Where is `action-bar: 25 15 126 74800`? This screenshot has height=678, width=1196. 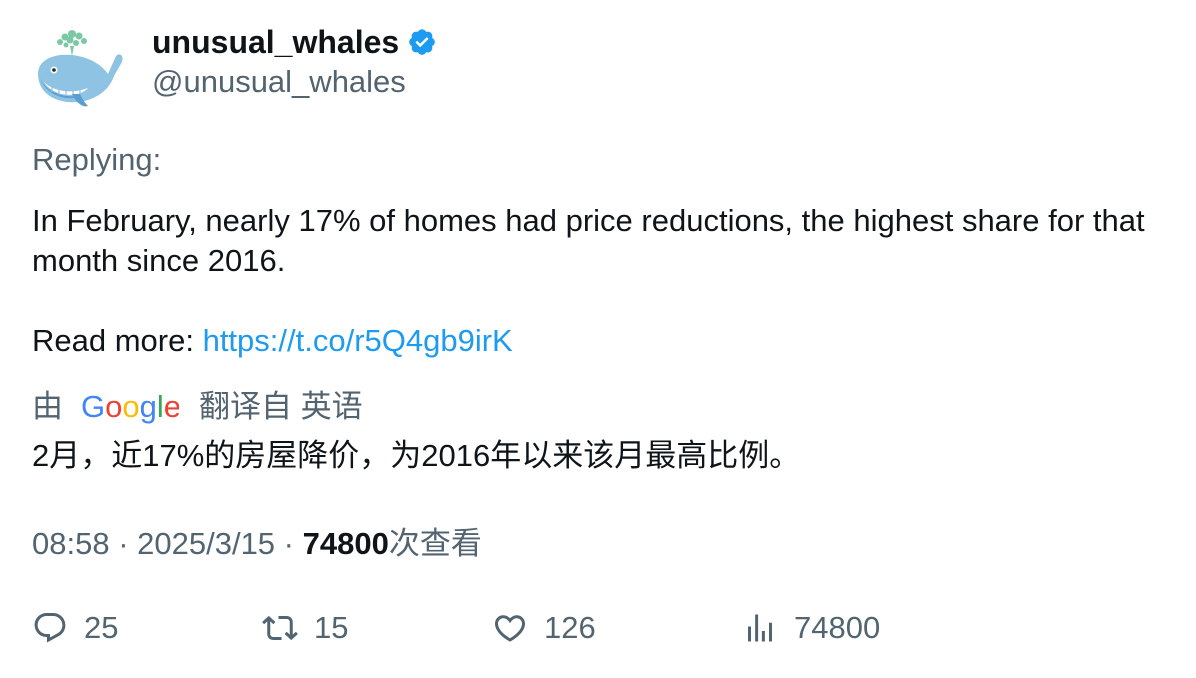 action-bar: 25 15 126 74800 is located at coordinates (602, 632).